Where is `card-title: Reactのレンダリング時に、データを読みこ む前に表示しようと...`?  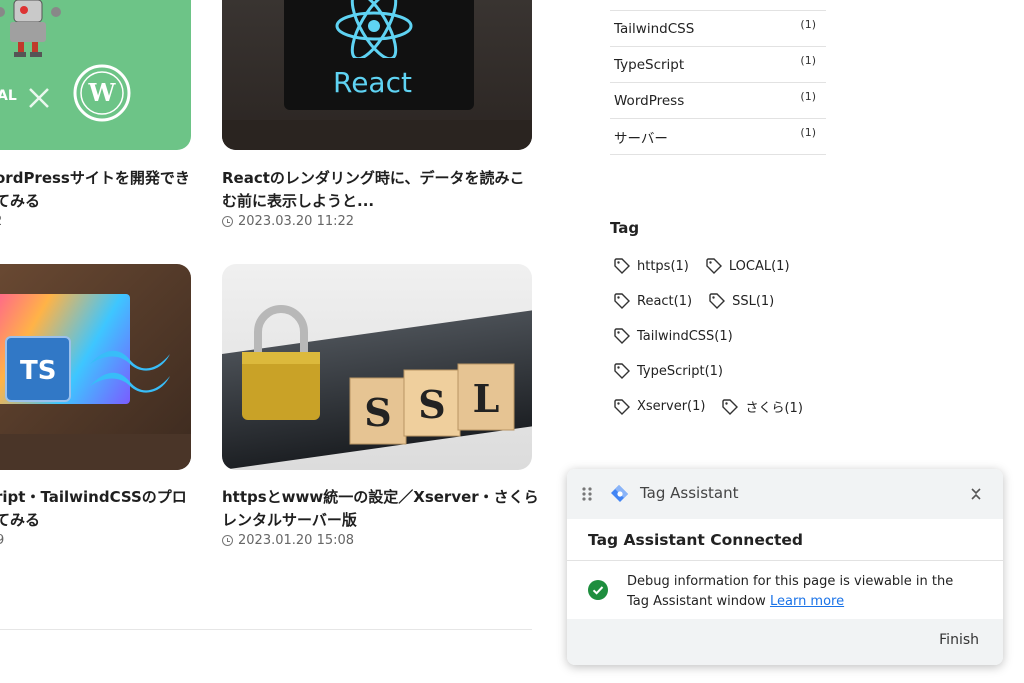 card-title: Reactのレンダリング時に、データを読みこ む前に表示しようと... is located at coordinates (373, 190).